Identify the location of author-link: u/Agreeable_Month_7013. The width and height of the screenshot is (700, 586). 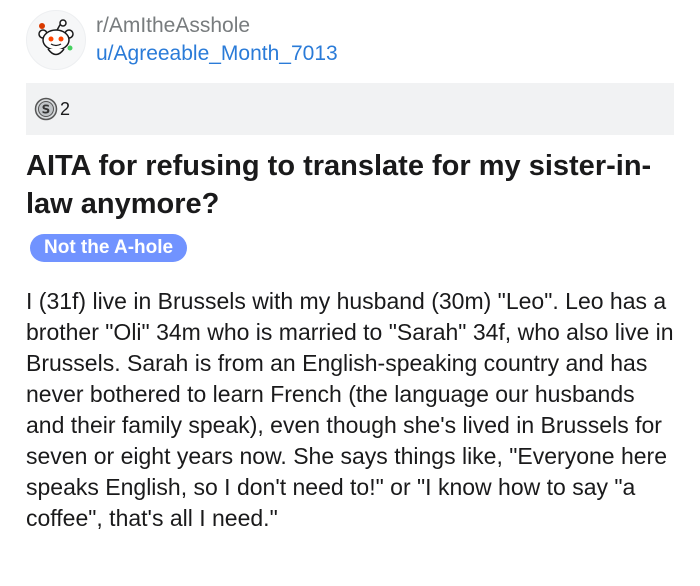
(217, 54).